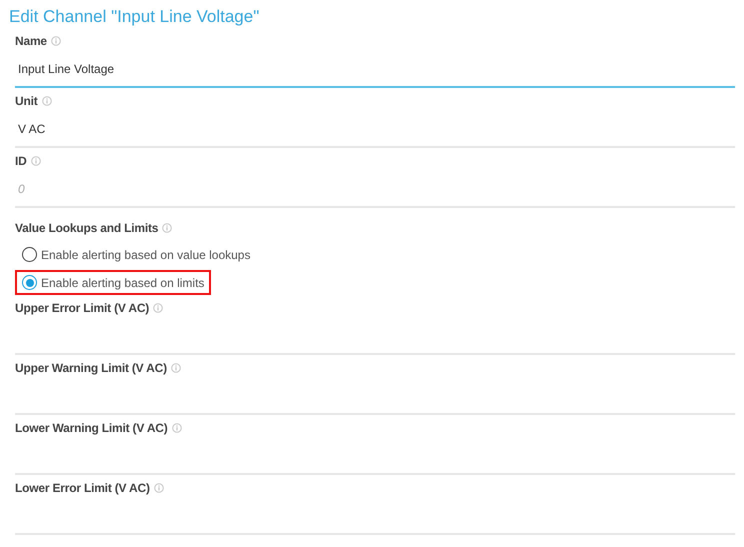 This screenshot has height=547, width=744. Describe the element at coordinates (113, 282) in the screenshot. I see `radio-option: Enable alerting based on limits` at that location.